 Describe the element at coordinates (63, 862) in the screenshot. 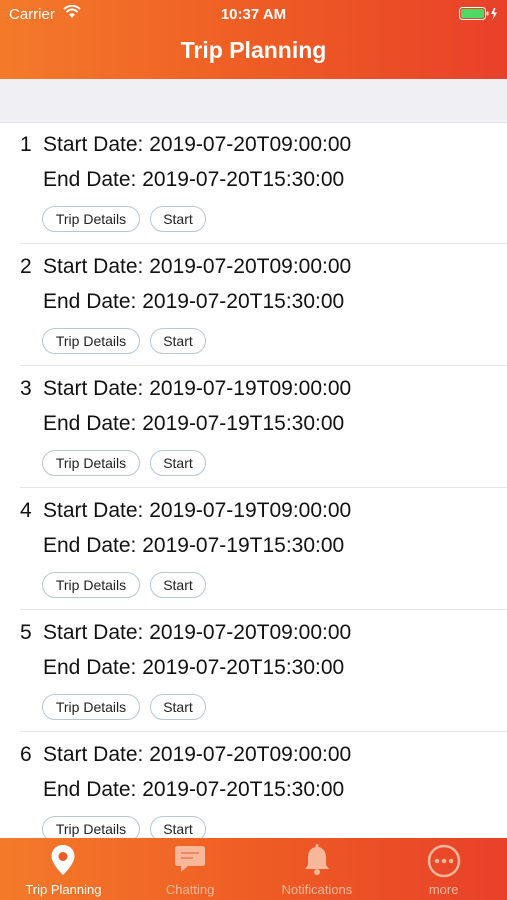

I see `location-pin-icon` at that location.